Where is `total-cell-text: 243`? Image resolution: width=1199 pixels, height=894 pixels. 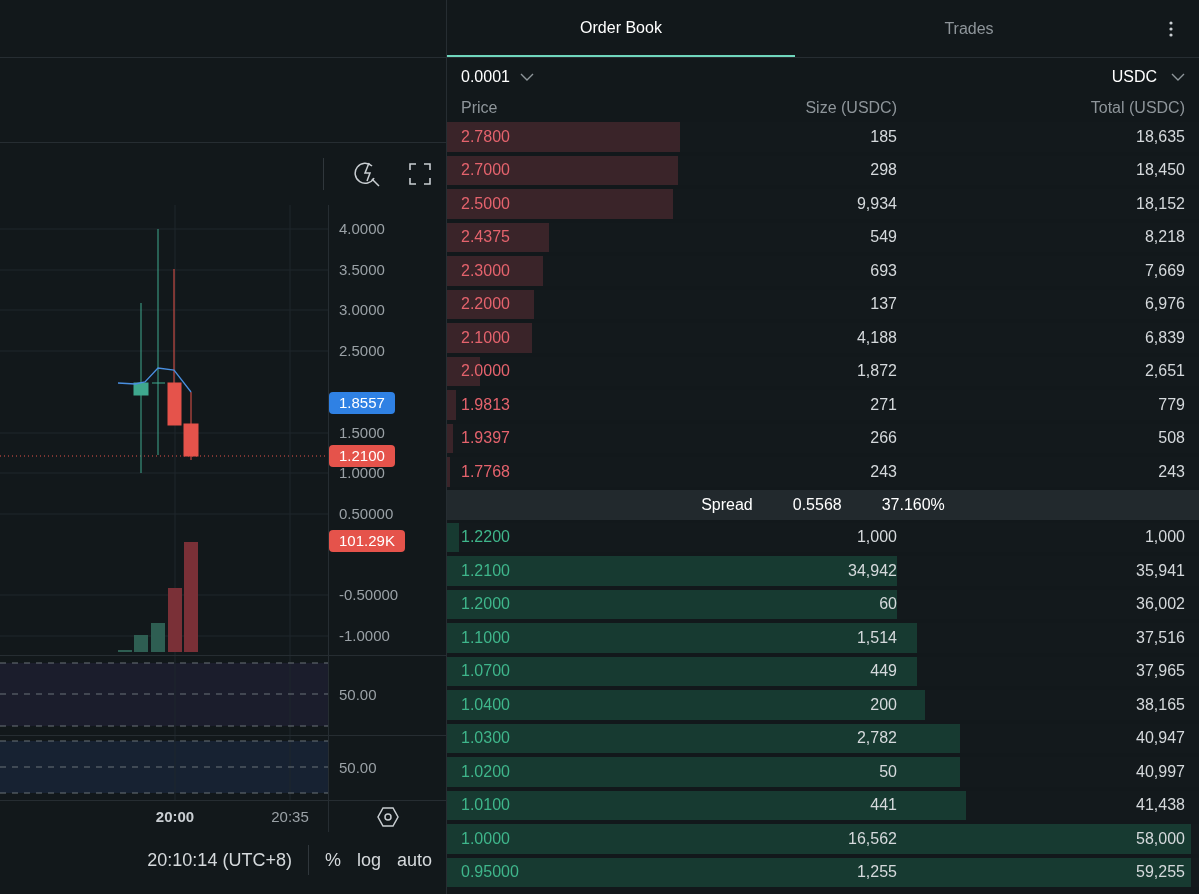
total-cell-text: 243 is located at coordinates (1171, 471).